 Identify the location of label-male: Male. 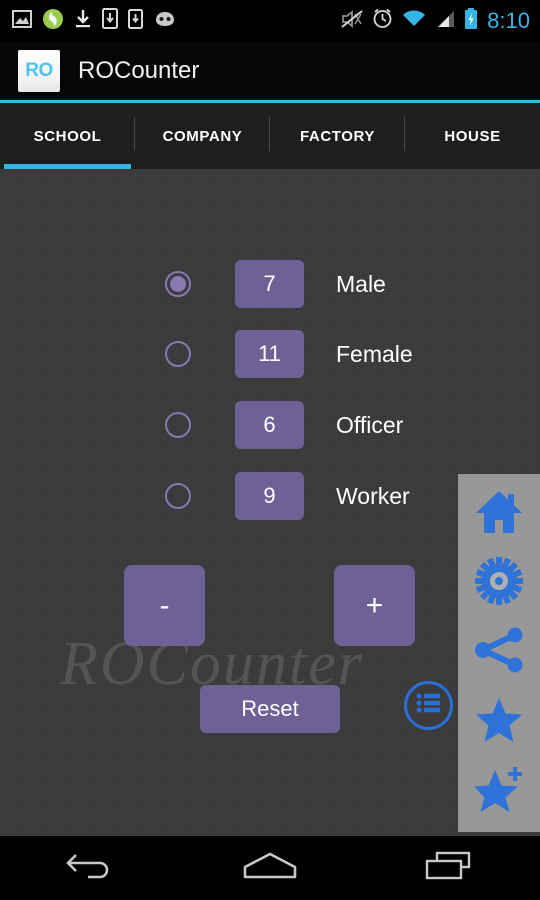
(361, 283).